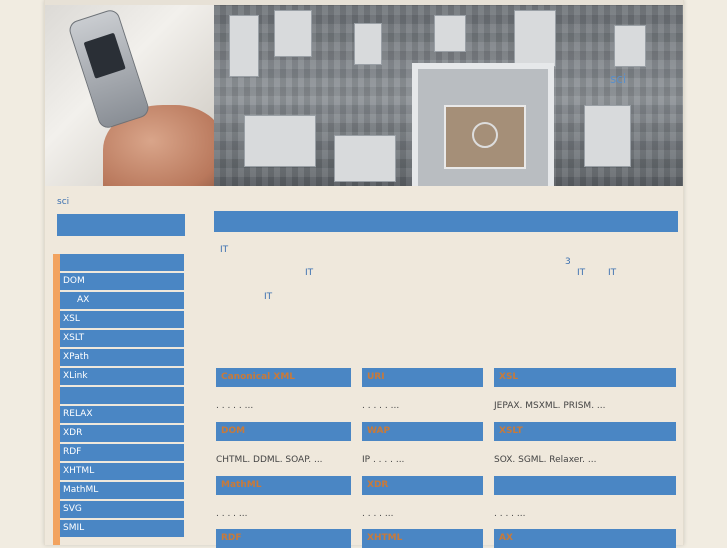 The image size is (727, 548). I want to click on banner-phone-photo, so click(134, 95).